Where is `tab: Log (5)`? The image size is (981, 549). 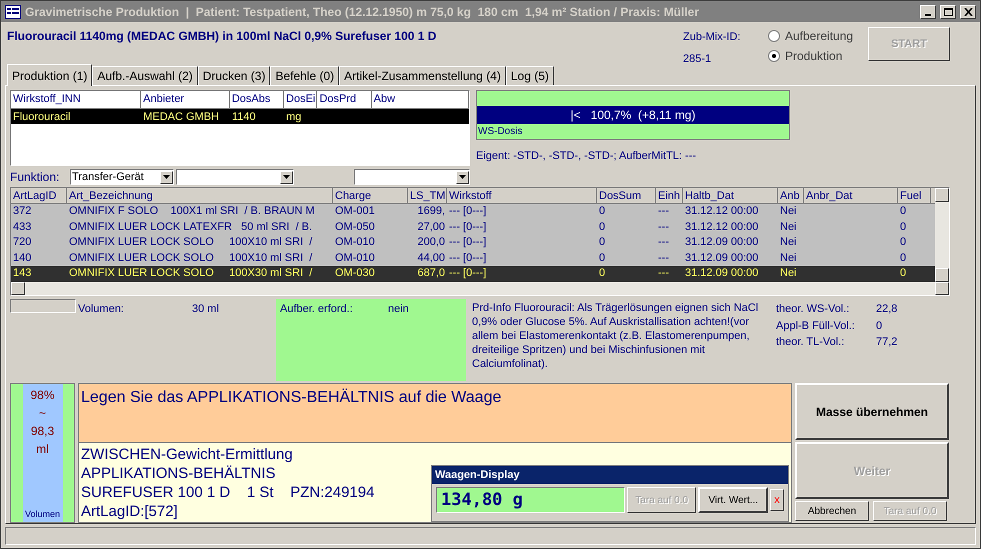 tab: Log (5) is located at coordinates (530, 75).